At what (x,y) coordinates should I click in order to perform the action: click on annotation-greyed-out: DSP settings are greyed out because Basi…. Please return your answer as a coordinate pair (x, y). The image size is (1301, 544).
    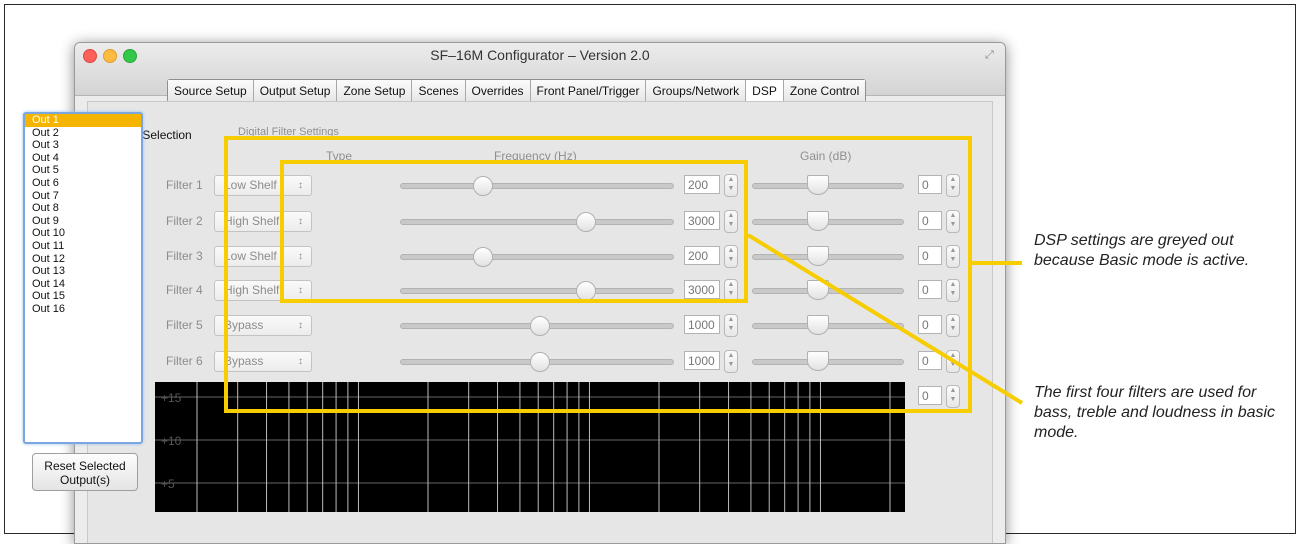
    Looking at the image, I should click on (1142, 250).